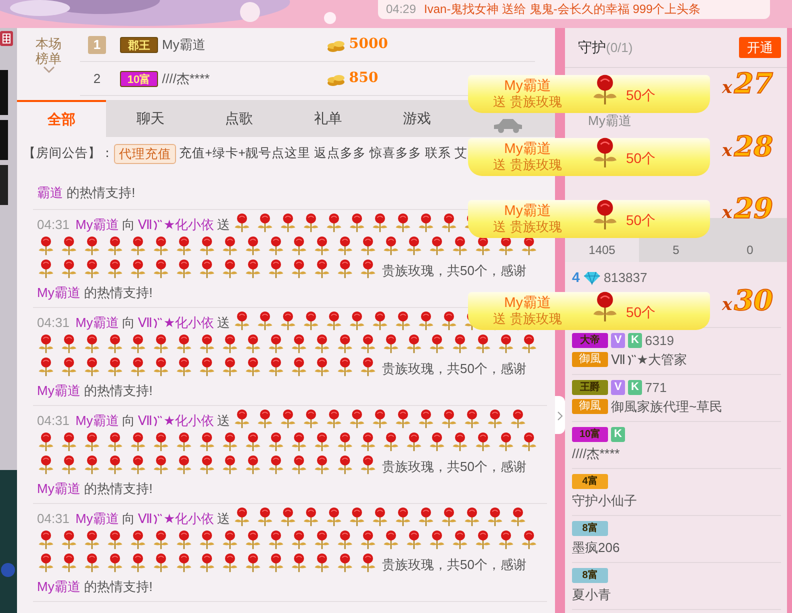 The height and width of the screenshot is (613, 792). Describe the element at coordinates (61, 118) in the screenshot. I see `tab: 全部` at that location.